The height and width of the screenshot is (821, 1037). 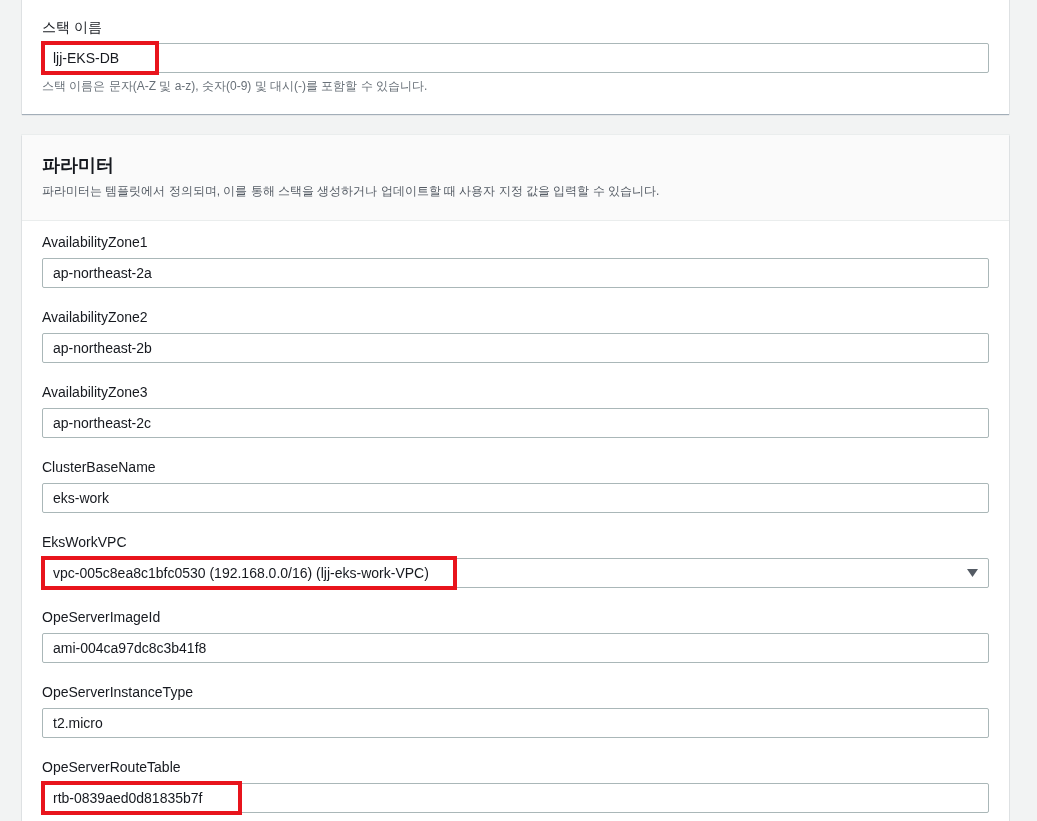 What do you see at coordinates (99, 467) in the screenshot?
I see `field-label: ClusterBaseName` at bounding box center [99, 467].